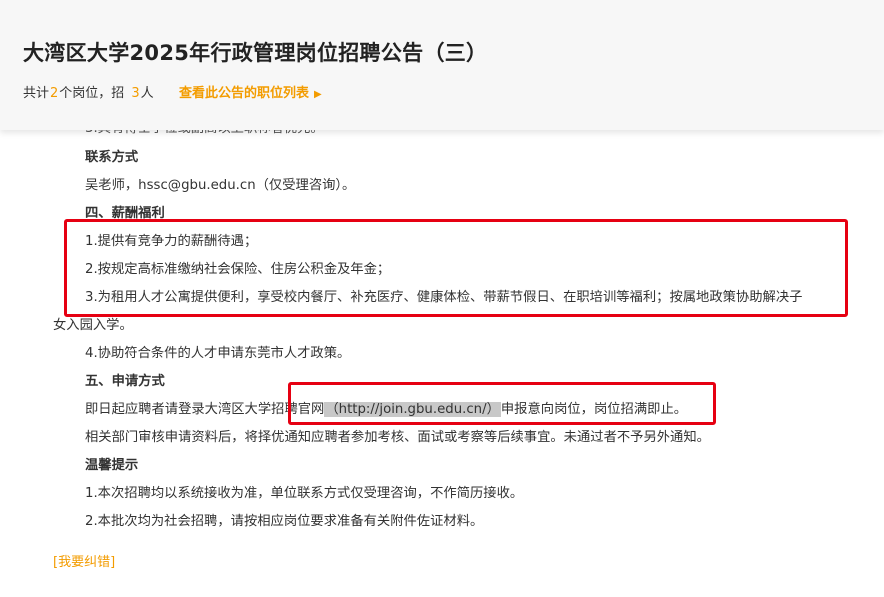  I want to click on positions-summary: 共计2个岗位，招 3人, so click(88, 91).